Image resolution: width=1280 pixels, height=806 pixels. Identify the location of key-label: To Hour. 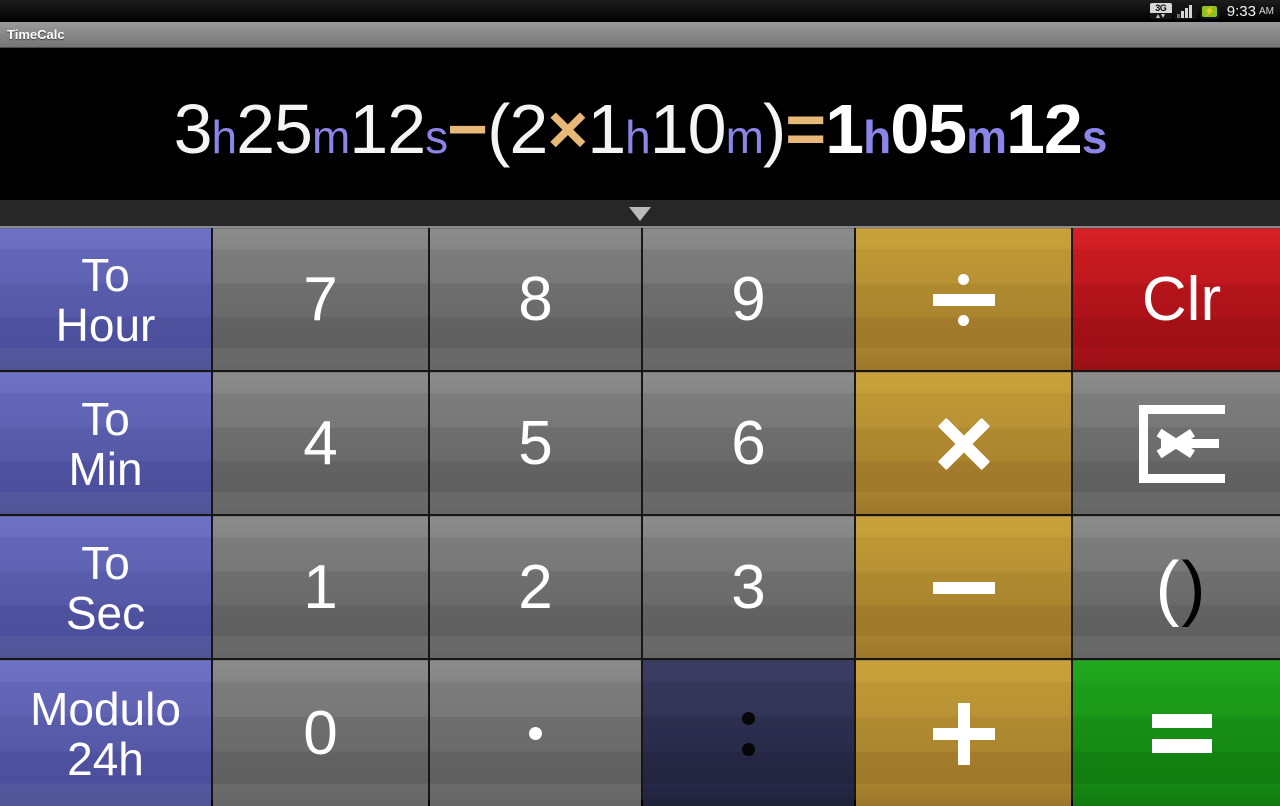
(105, 299).